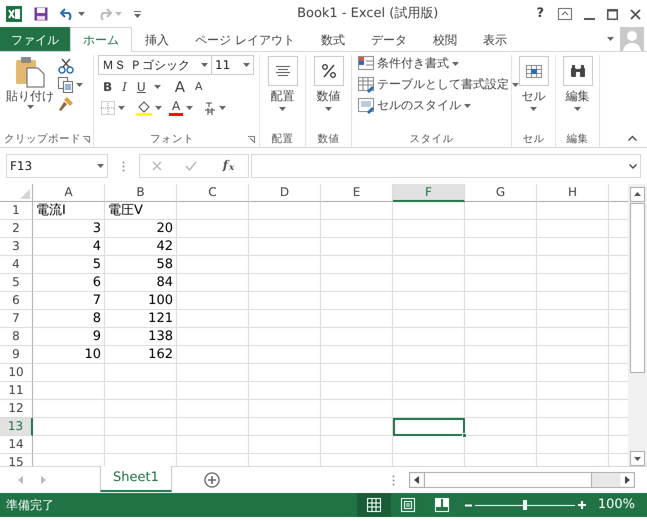 The height and width of the screenshot is (521, 647). What do you see at coordinates (16, 265) in the screenshot?
I see `row-header: 4` at bounding box center [16, 265].